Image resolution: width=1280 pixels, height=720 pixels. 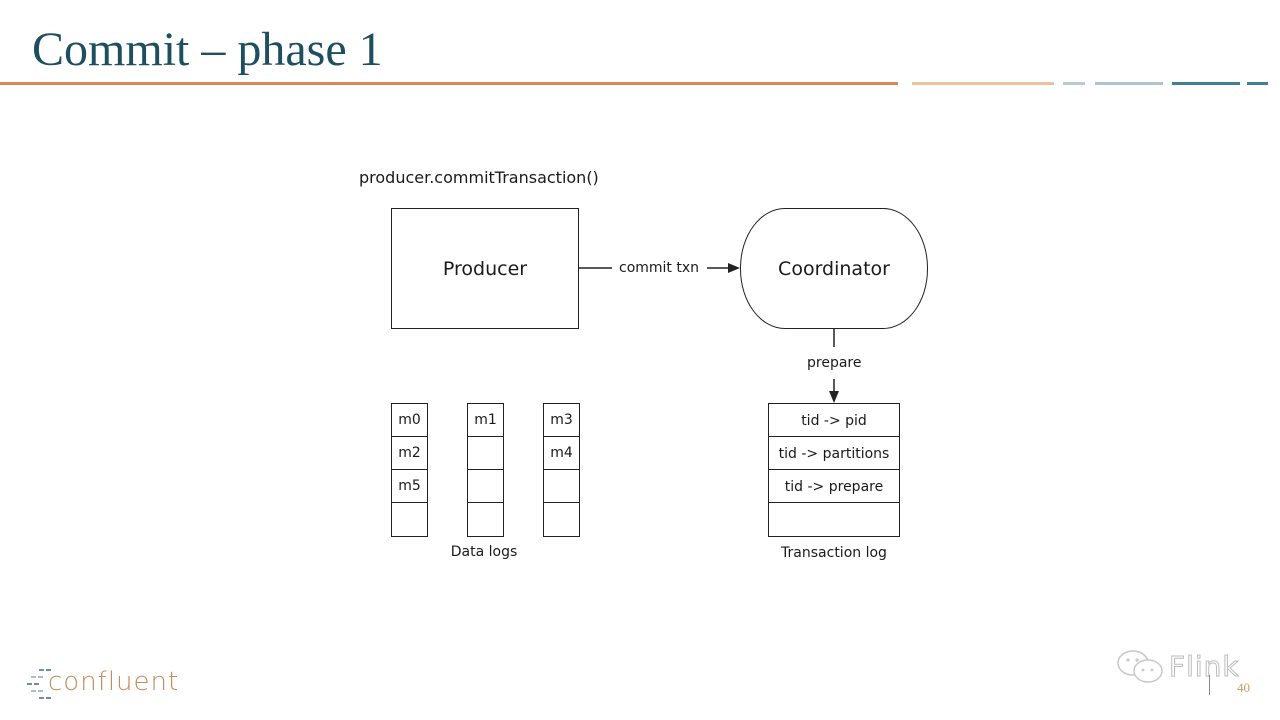 What do you see at coordinates (834, 453) in the screenshot?
I see `transaction-log-cell: tid -> partitions` at bounding box center [834, 453].